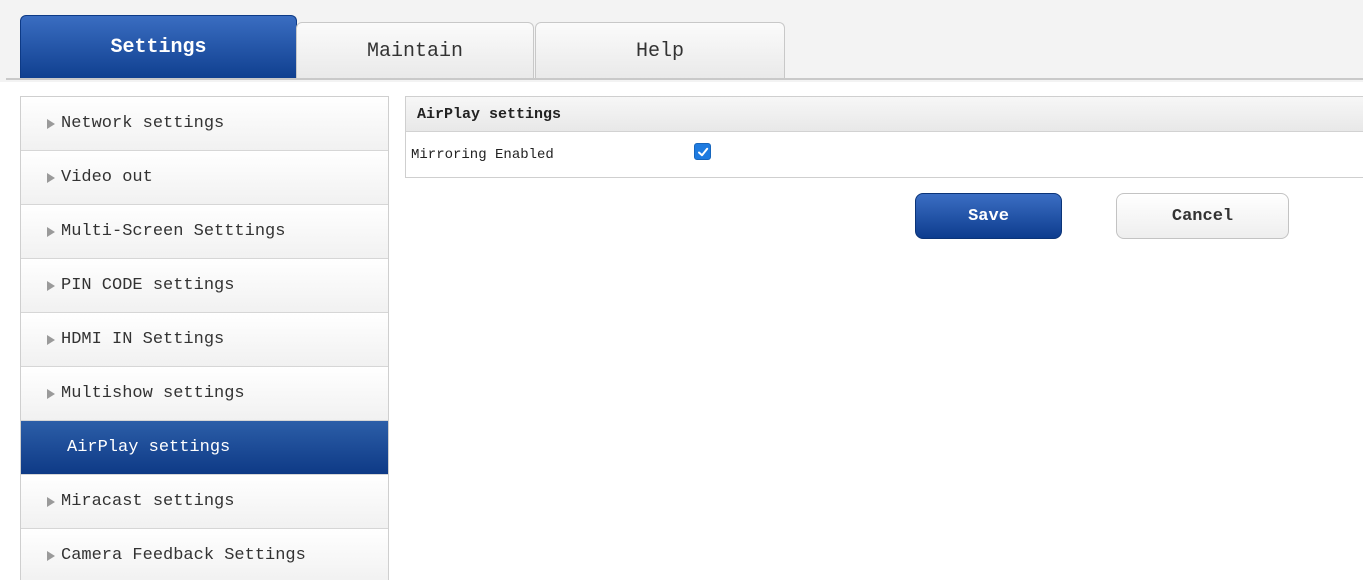  Describe the element at coordinates (143, 339) in the screenshot. I see `sidebar-item-label: HDMI IN Settings` at that location.